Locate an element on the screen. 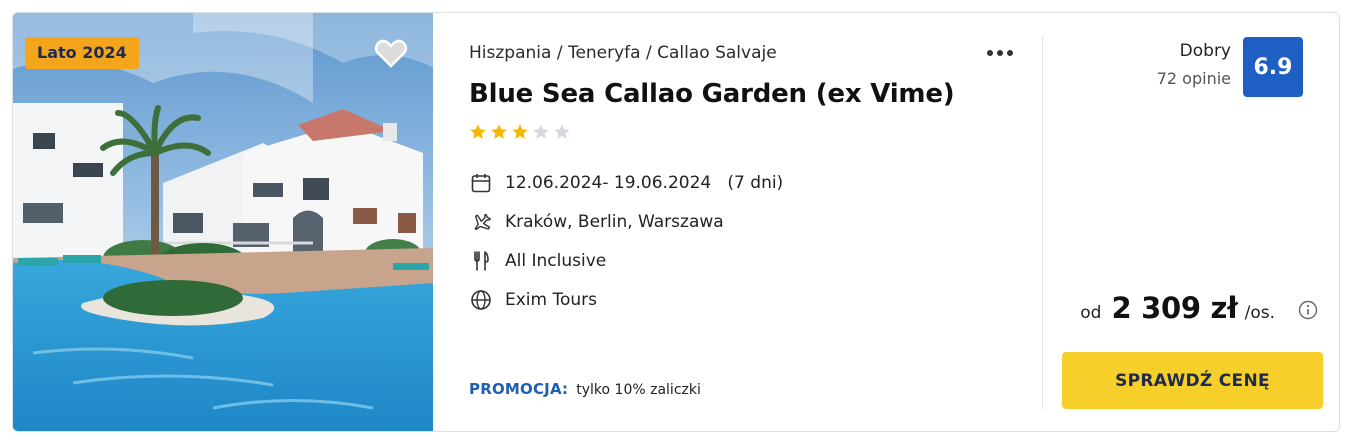 The height and width of the screenshot is (444, 1354). detail-operator-text: Exim Tours is located at coordinates (551, 299).